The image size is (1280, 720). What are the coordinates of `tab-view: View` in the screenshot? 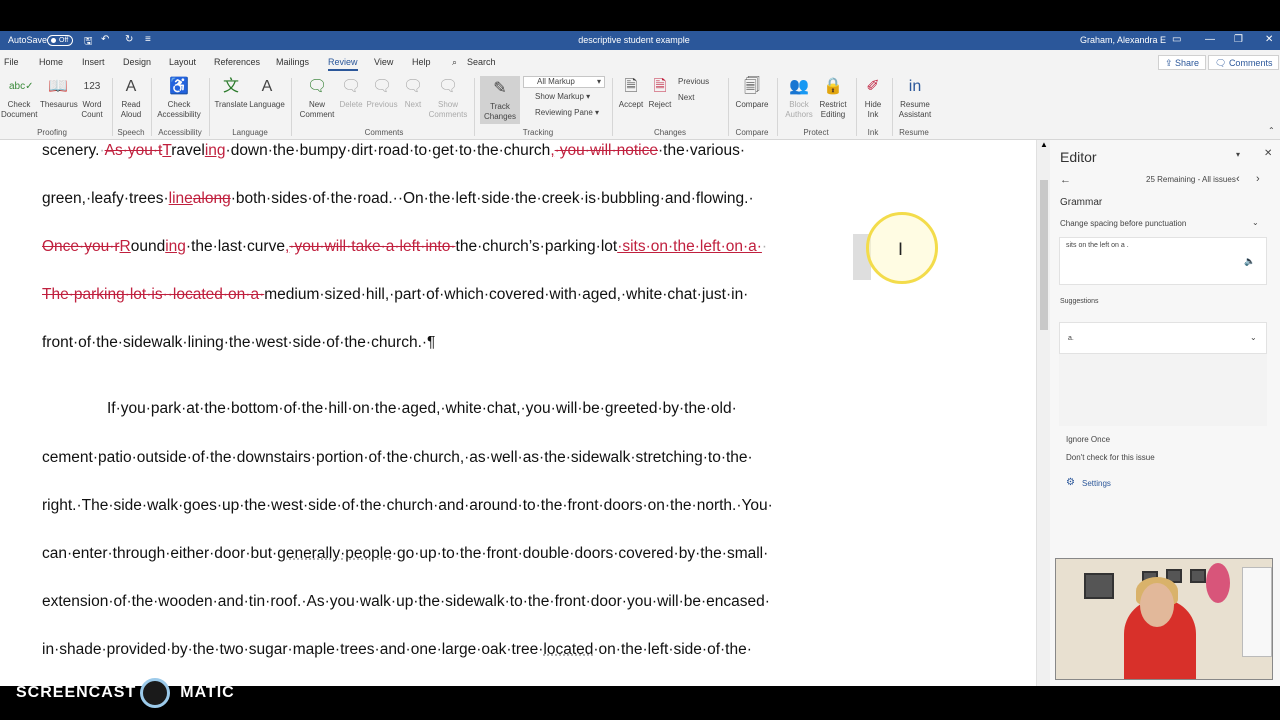 It's located at (383, 62).